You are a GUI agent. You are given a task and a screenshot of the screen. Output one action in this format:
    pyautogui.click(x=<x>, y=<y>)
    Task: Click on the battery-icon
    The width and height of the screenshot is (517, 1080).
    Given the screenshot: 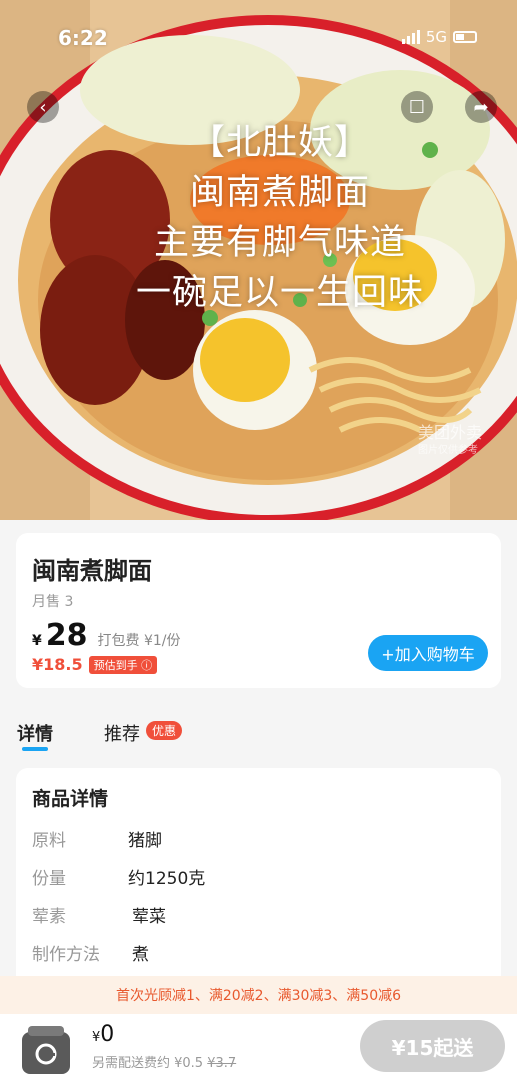 What is the action you would take?
    pyautogui.click(x=465, y=37)
    